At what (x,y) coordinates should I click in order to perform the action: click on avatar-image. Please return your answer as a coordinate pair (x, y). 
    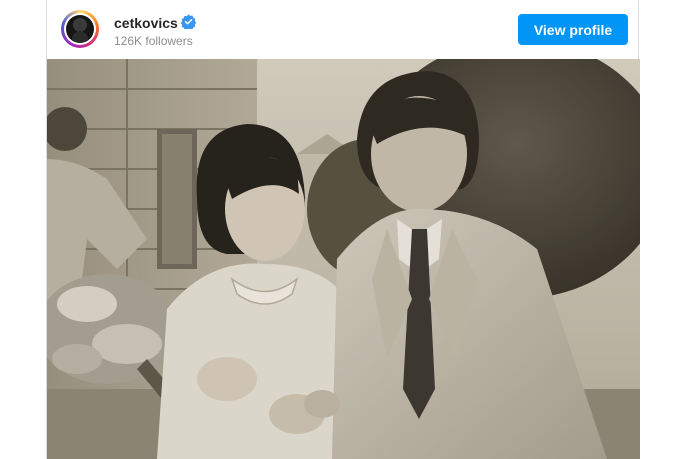
    Looking at the image, I should click on (80, 29).